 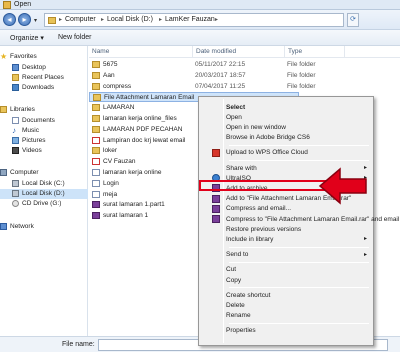 What do you see at coordinates (239, 52) in the screenshot?
I see `column-date-modified: Date modified` at bounding box center [239, 52].